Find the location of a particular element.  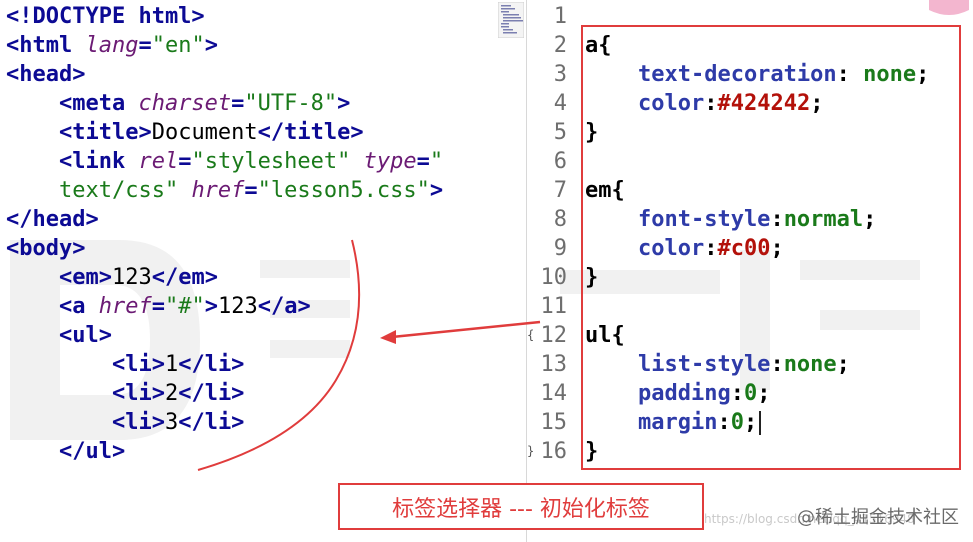

html-code-line: <html lang="en"> is located at coordinates (112, 45).